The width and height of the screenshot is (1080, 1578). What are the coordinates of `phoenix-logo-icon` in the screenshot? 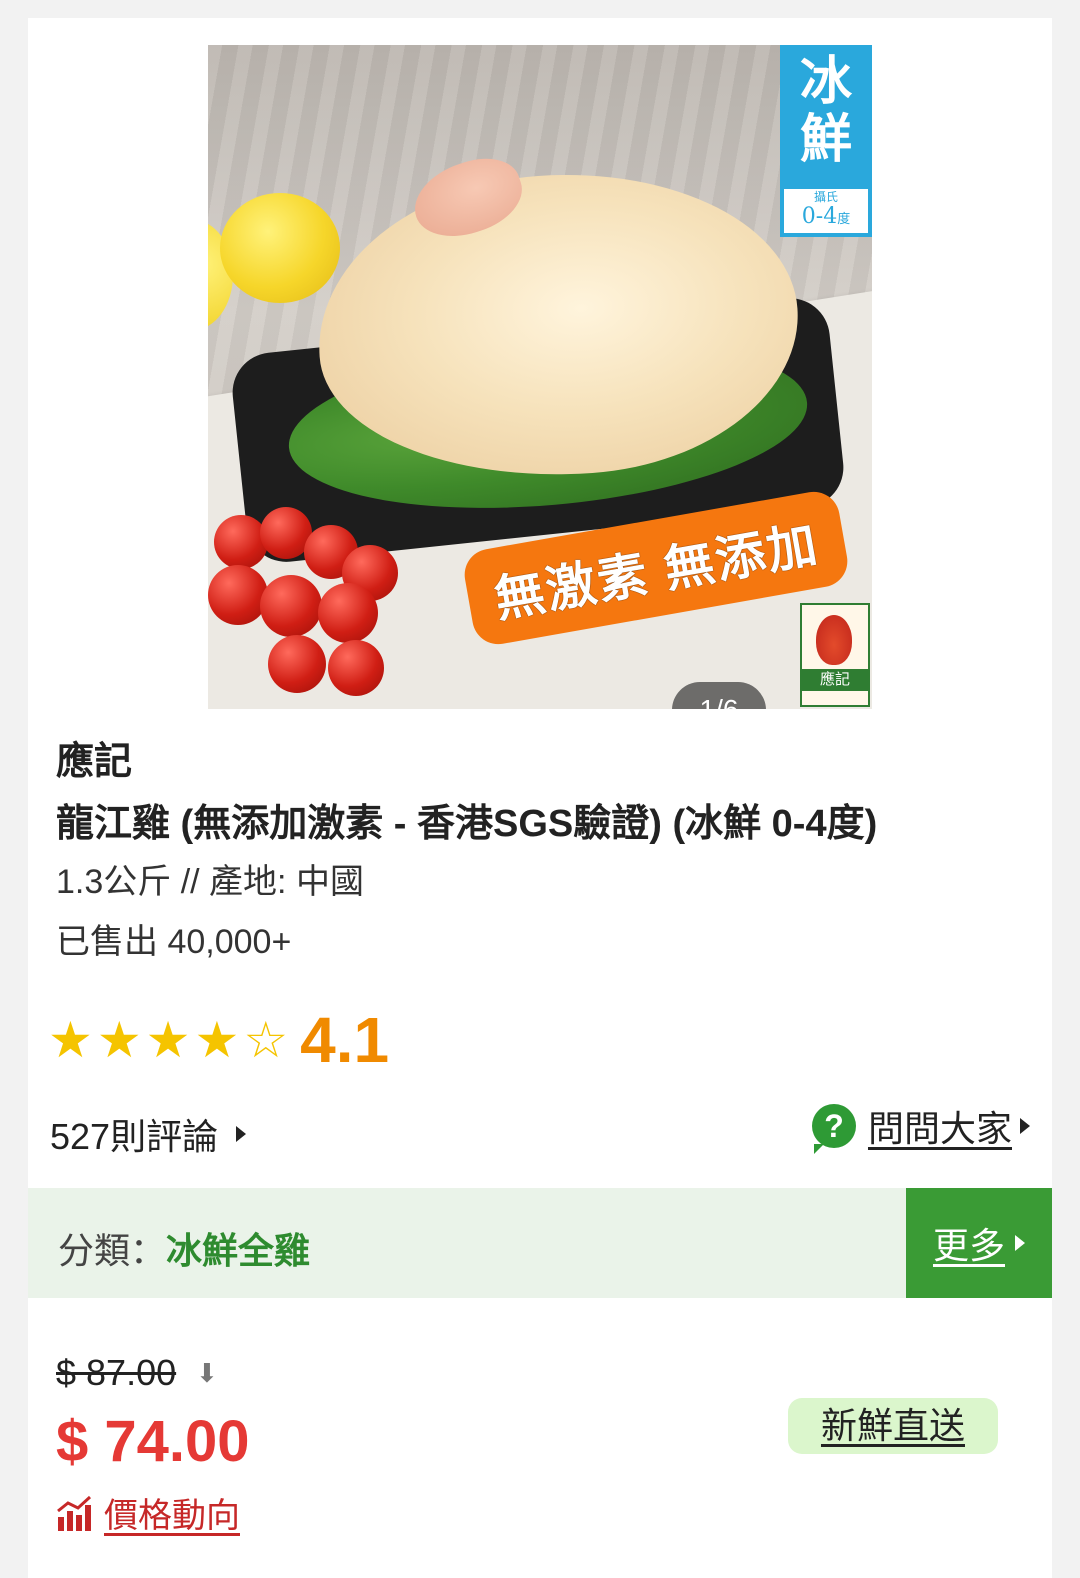 It's located at (834, 640).